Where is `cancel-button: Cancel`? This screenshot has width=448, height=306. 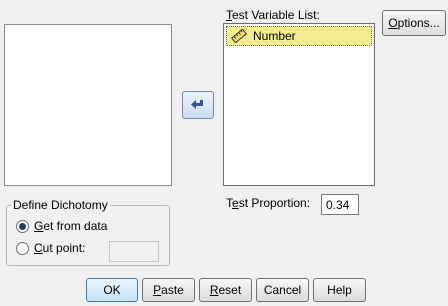 cancel-button: Cancel is located at coordinates (282, 290).